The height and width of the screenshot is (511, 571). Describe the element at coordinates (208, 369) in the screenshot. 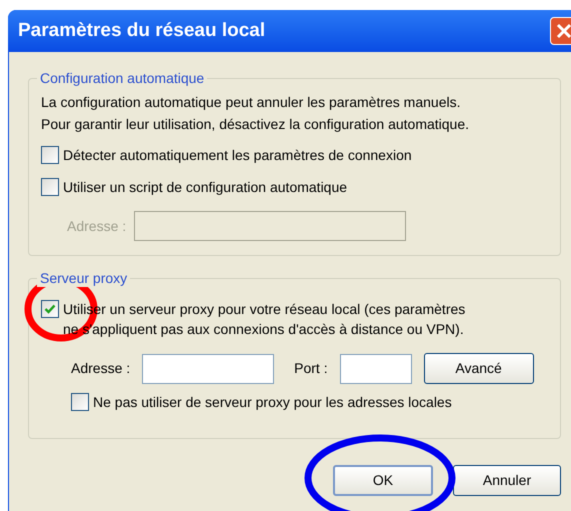

I see `address-field` at that location.